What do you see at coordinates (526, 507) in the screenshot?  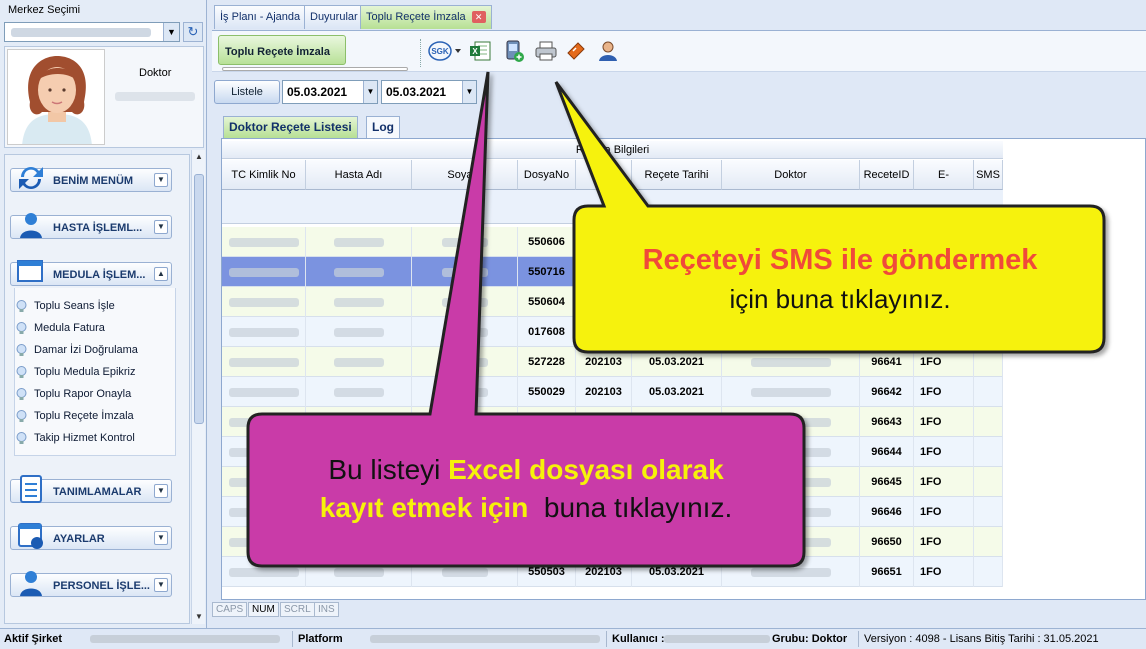 I see `excel-callout-line2: kayıt etmek için buna tıklayınız.` at bounding box center [526, 507].